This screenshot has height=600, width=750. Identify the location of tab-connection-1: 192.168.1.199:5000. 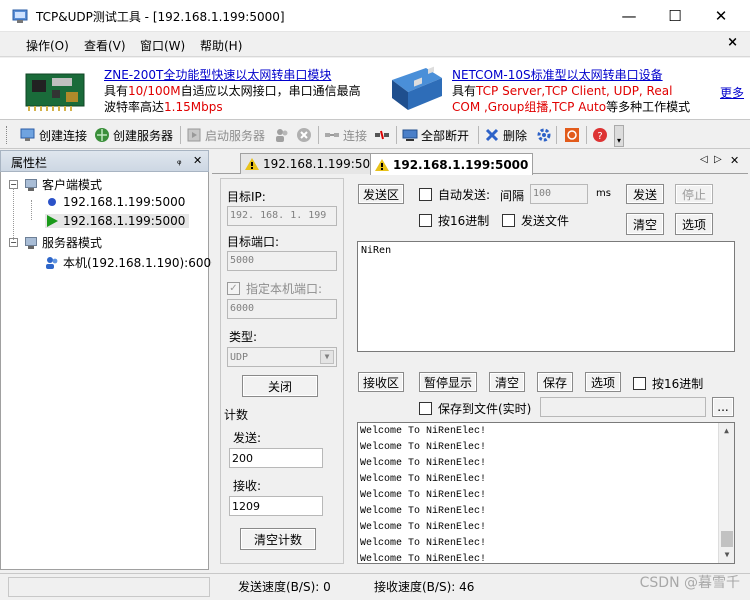
(315, 163).